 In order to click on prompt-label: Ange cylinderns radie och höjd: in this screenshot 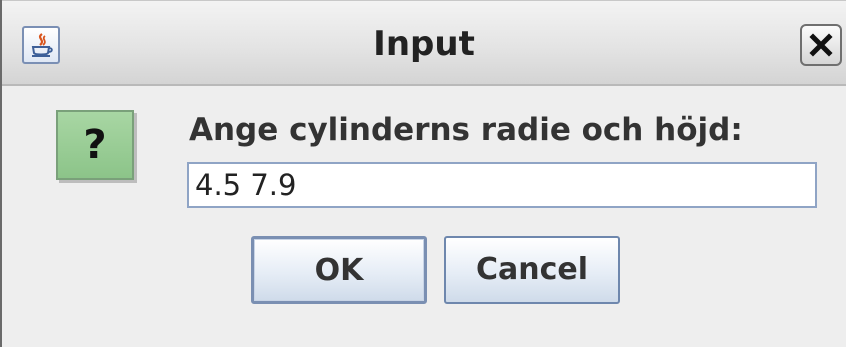, I will do `click(466, 130)`.